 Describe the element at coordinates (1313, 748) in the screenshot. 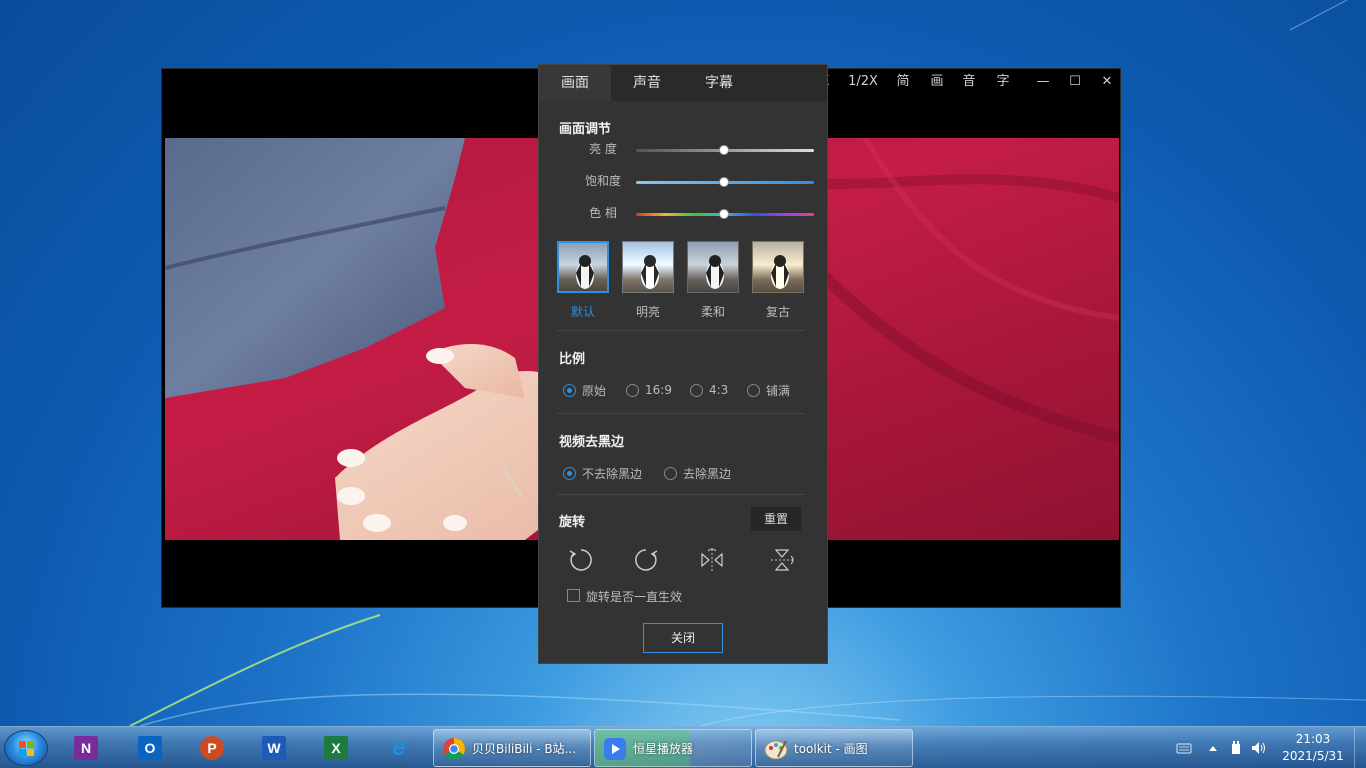

I see `clock: 21:03 2021/5/31` at that location.